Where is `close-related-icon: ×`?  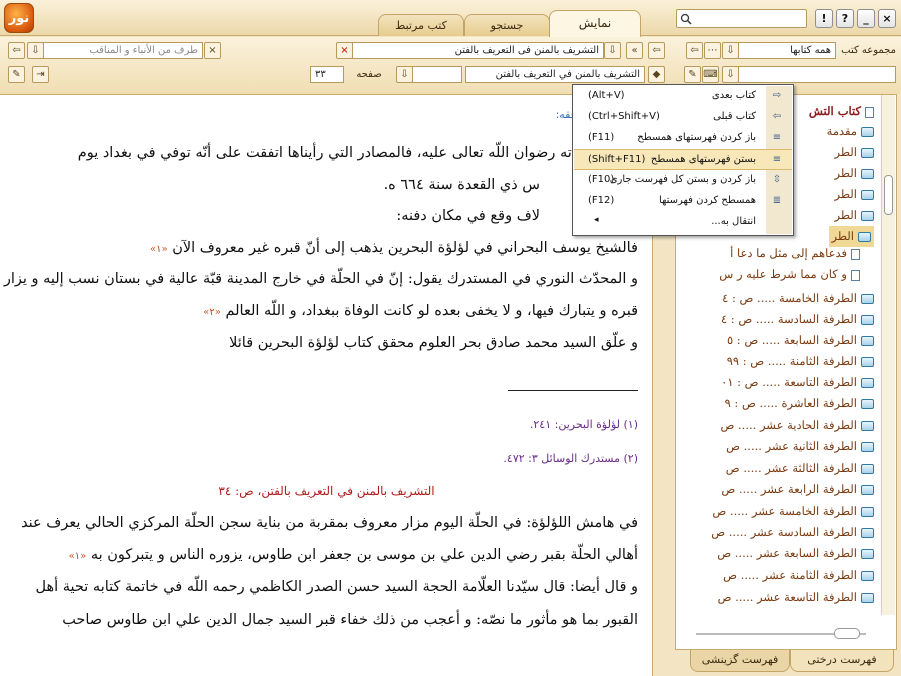 close-related-icon: × is located at coordinates (212, 50).